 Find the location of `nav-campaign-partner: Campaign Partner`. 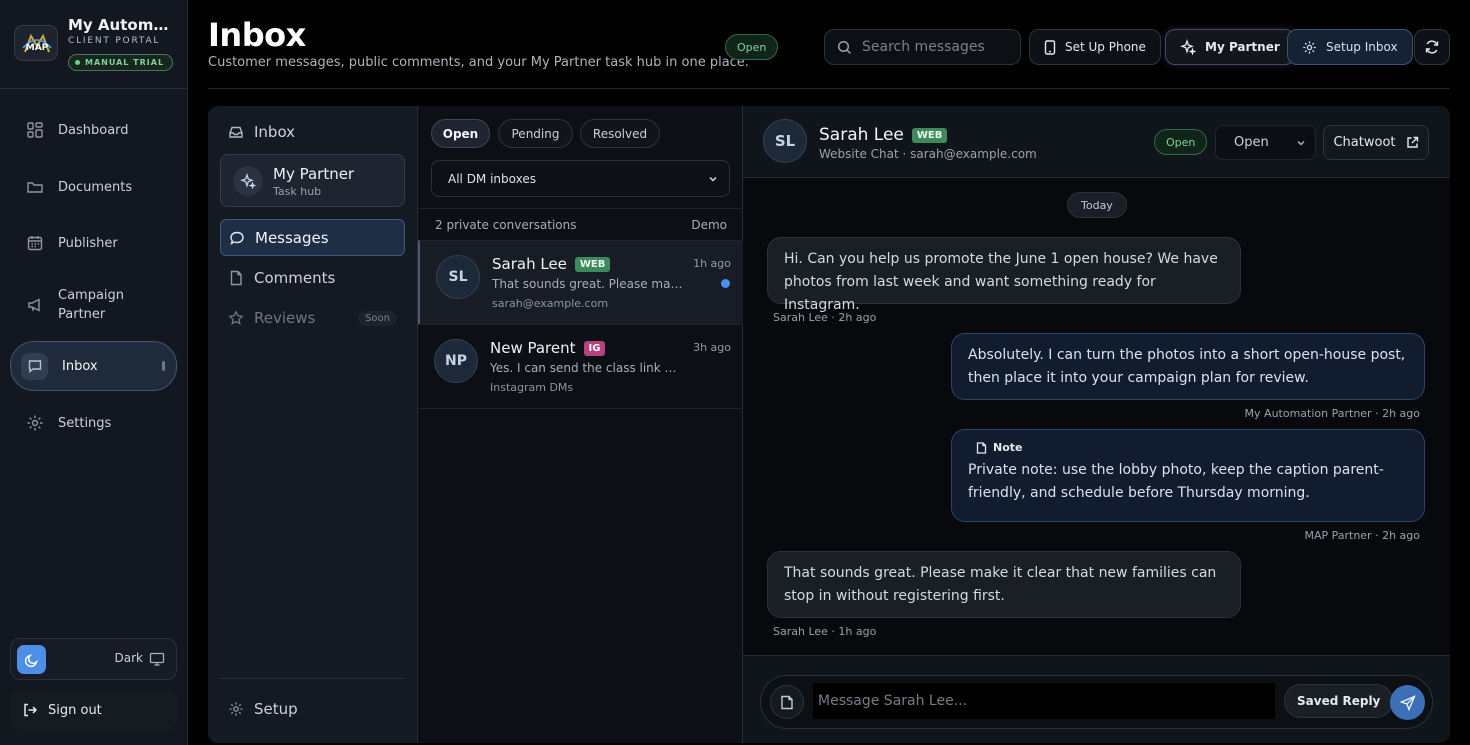

nav-campaign-partner: Campaign Partner is located at coordinates (93, 305).